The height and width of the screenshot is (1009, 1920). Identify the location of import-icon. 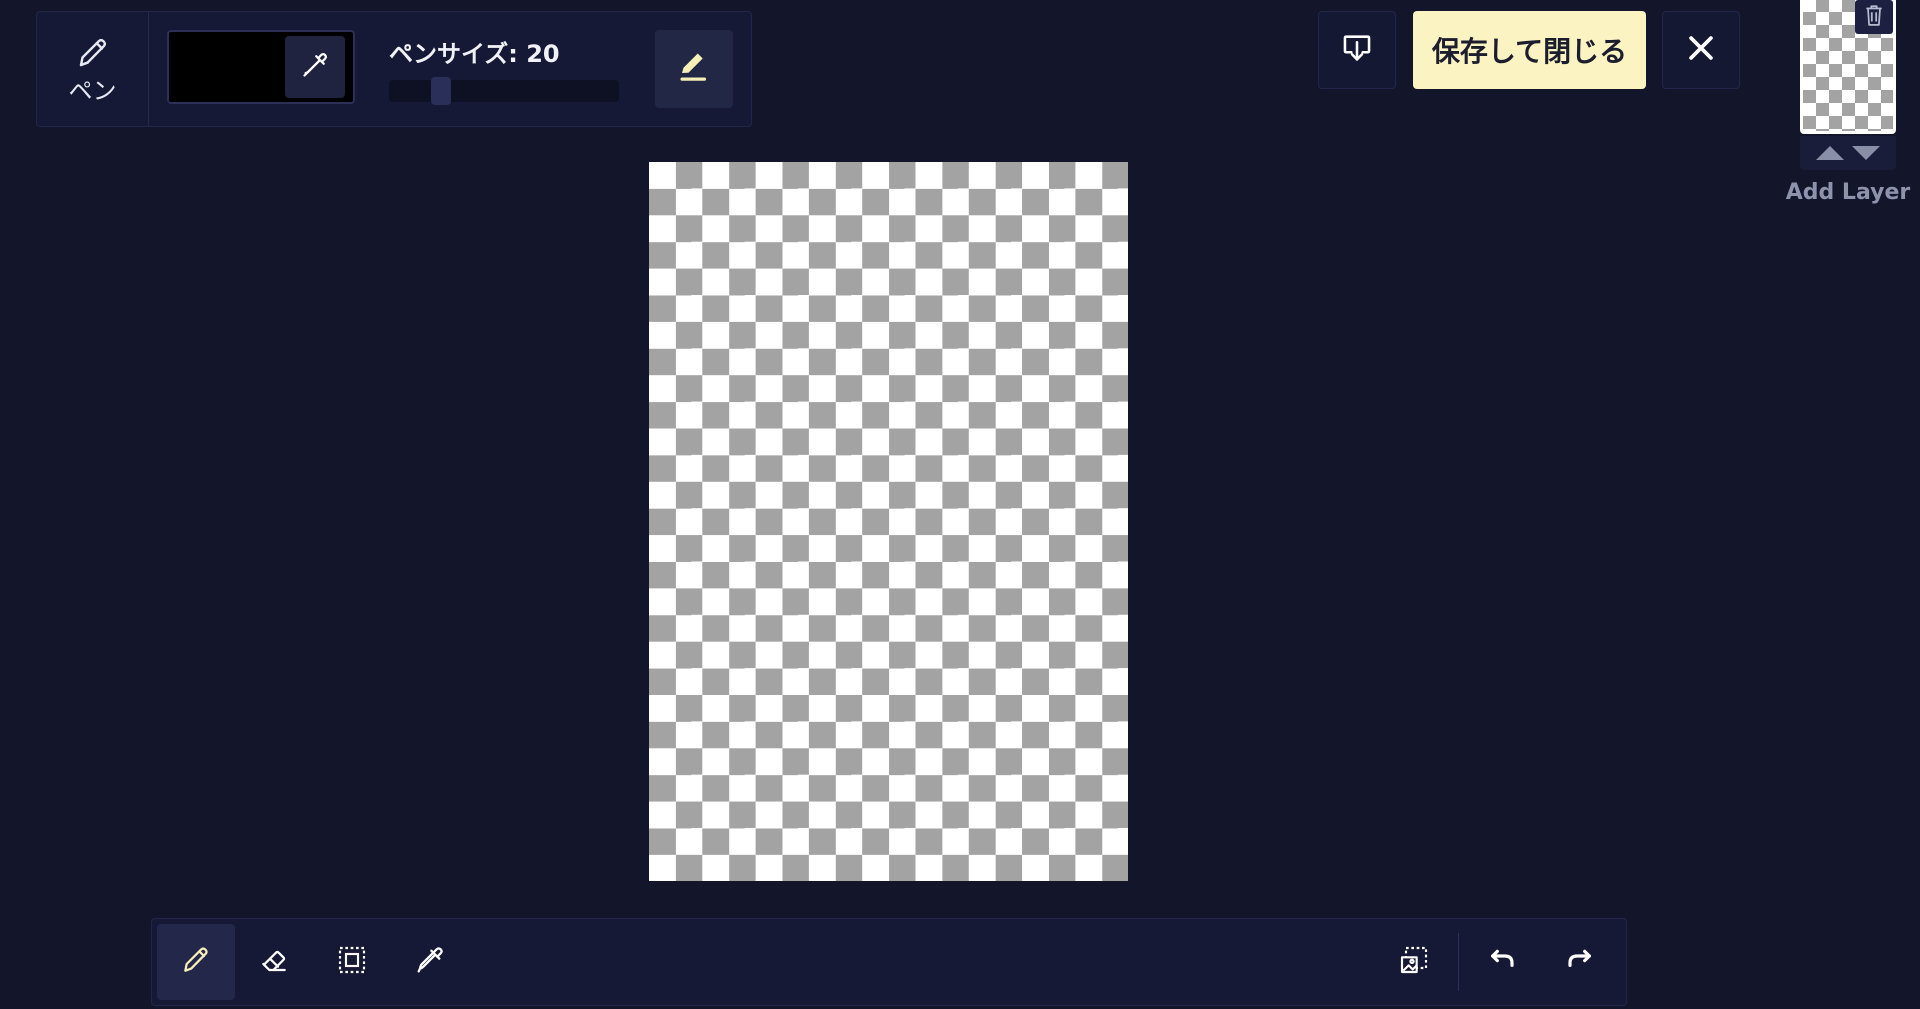
(1357, 50).